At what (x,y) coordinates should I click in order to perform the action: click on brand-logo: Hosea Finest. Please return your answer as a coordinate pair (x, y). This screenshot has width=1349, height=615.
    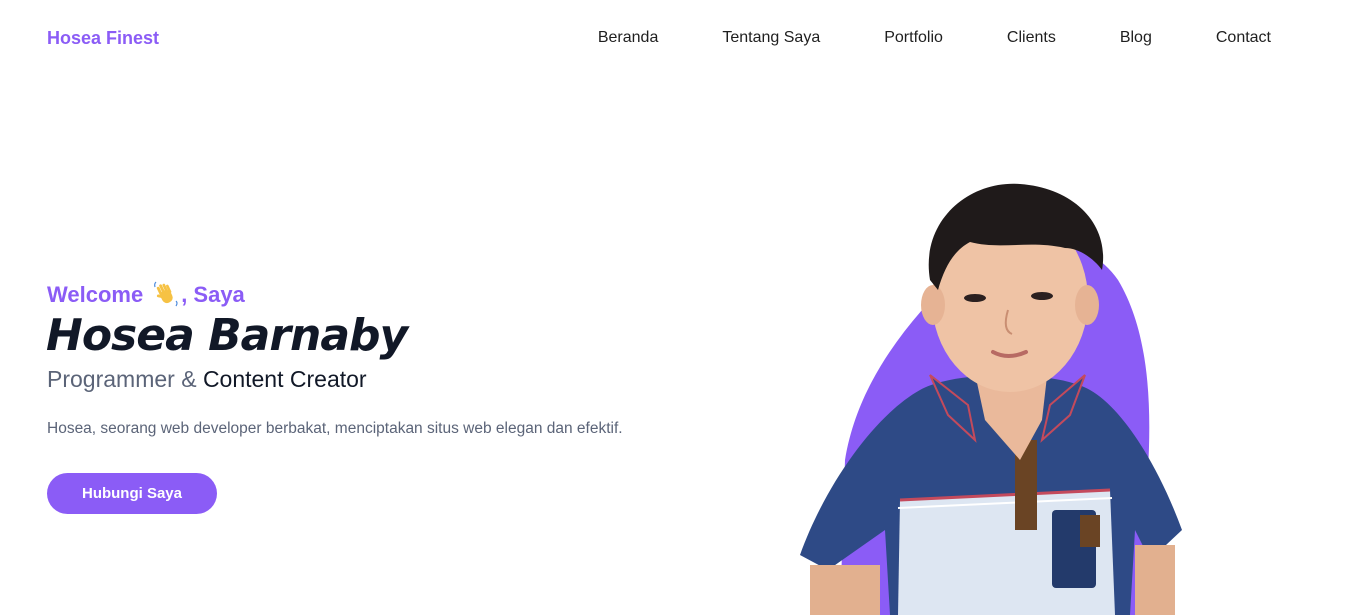
    Looking at the image, I should click on (103, 38).